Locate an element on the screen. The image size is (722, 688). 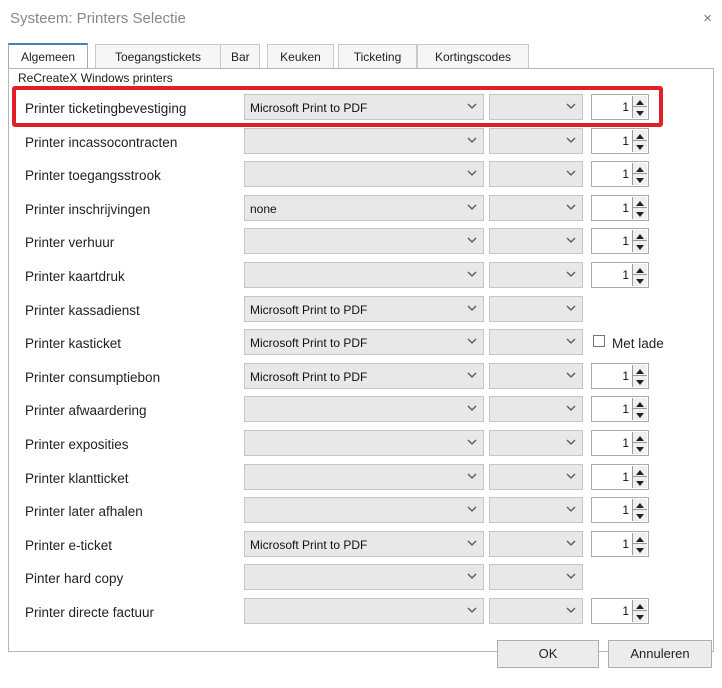
close-icon: × is located at coordinates (707, 18).